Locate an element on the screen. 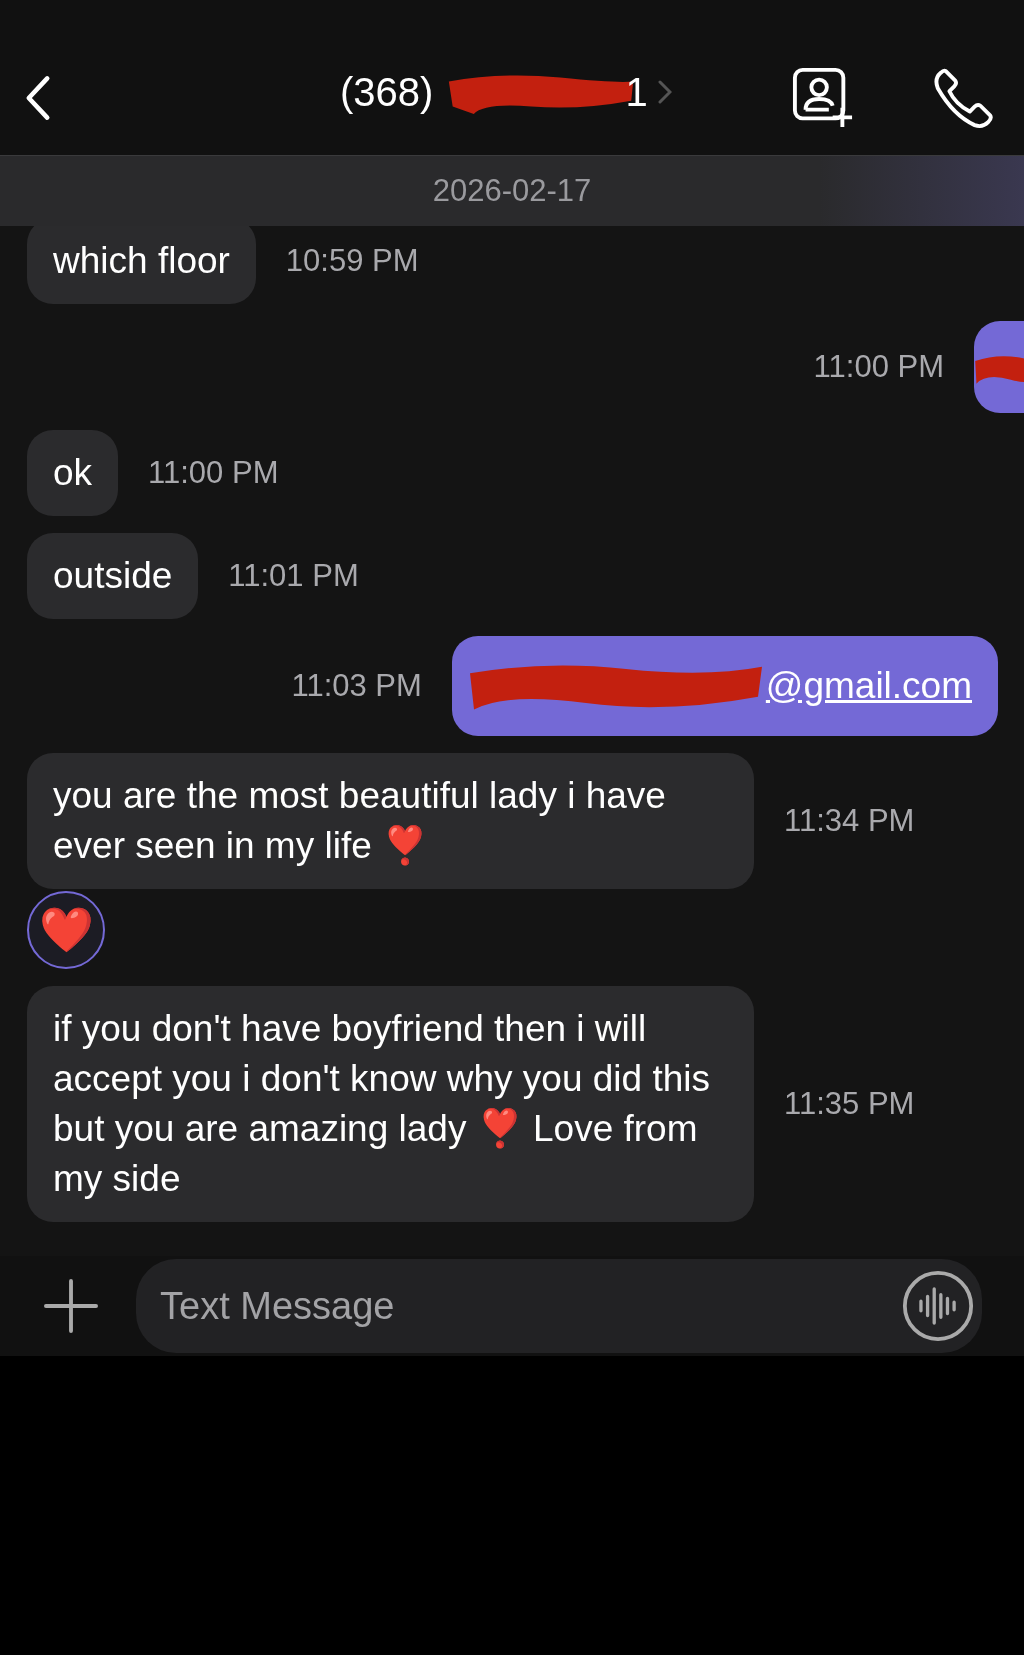 Image resolution: width=1024 pixels, height=1655 pixels. timestamp: 10:59 PM is located at coordinates (352, 261).